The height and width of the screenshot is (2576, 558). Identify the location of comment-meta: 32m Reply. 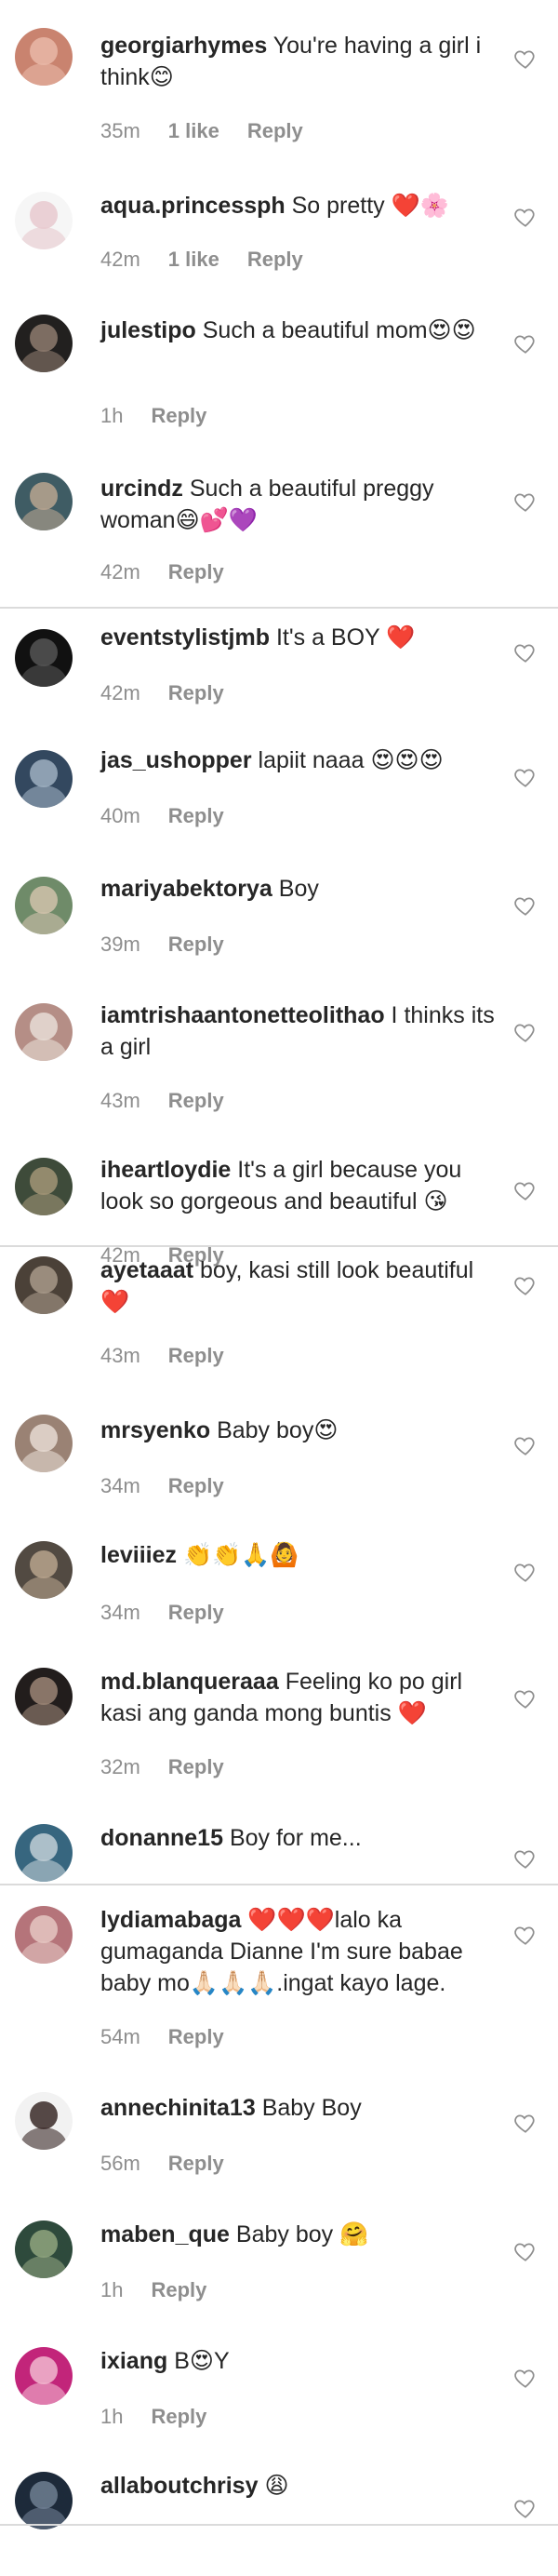
(162, 1767).